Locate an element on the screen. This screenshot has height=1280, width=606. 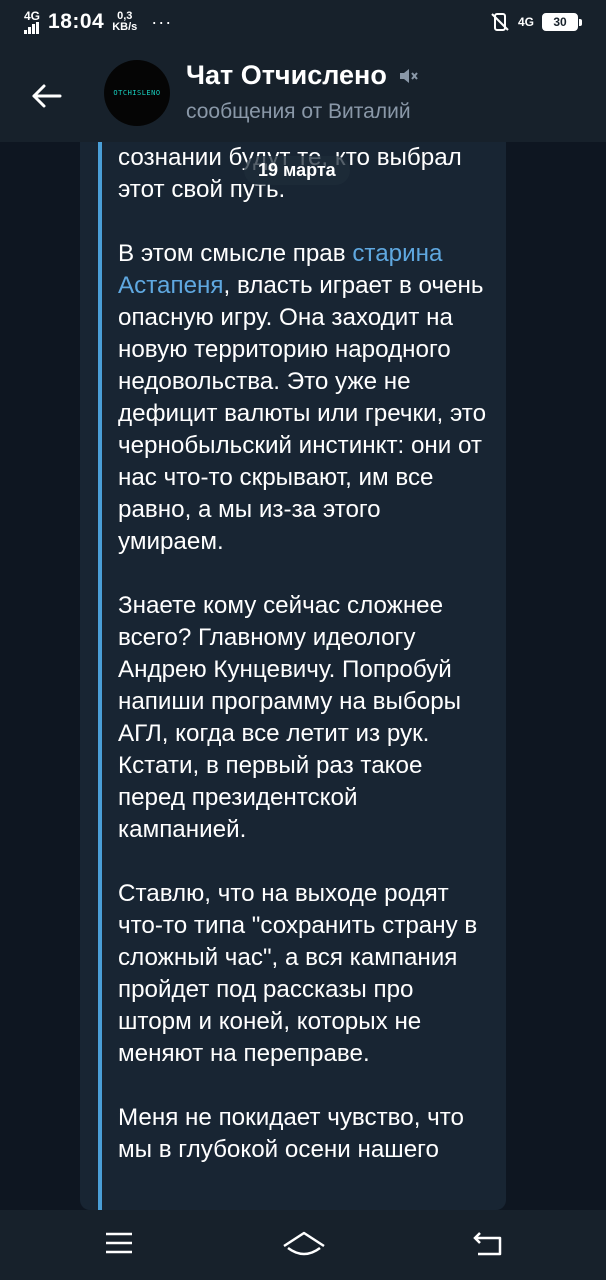
network-speed: 0,3 KB/s is located at coordinates (124, 22).